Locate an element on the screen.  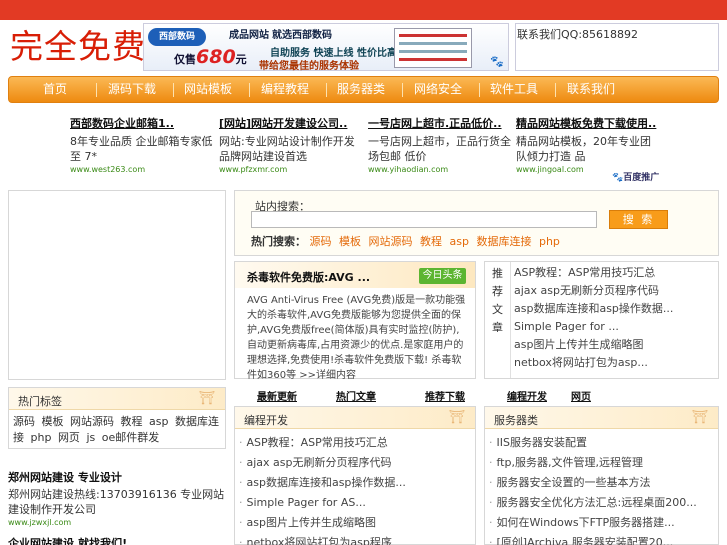
tag-link: js is located at coordinates (90, 437).